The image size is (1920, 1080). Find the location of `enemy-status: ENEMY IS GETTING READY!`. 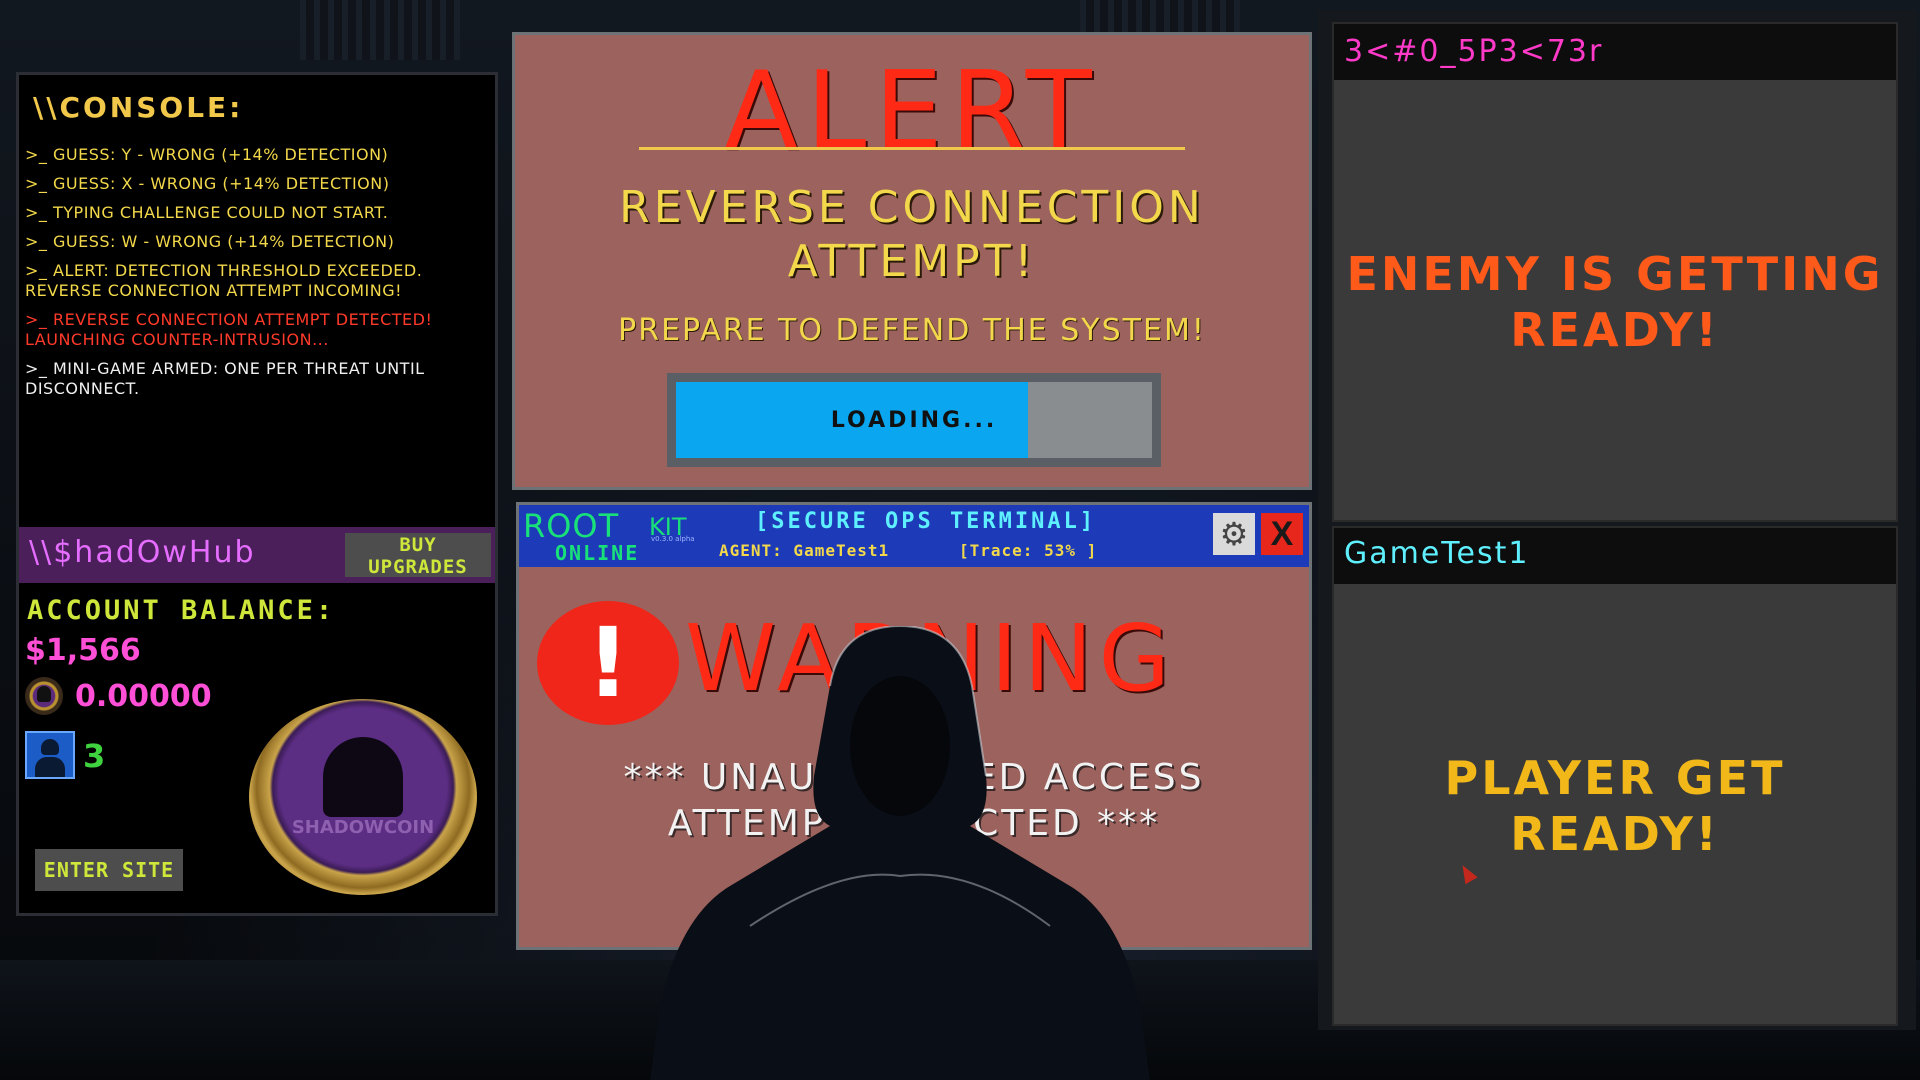

enemy-status: ENEMY IS GETTING READY! is located at coordinates (1615, 302).